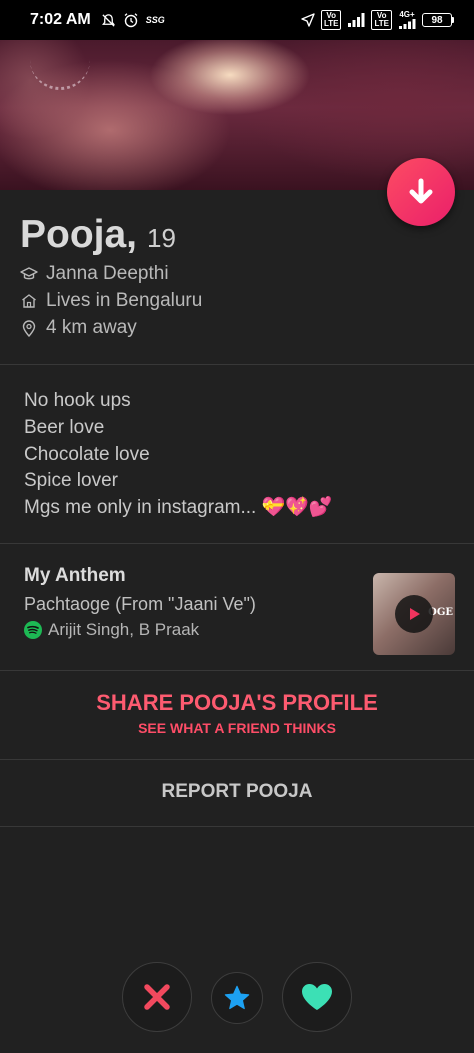  I want to click on anthem-artist-row: Arijit Singh, B Praak, so click(111, 630).